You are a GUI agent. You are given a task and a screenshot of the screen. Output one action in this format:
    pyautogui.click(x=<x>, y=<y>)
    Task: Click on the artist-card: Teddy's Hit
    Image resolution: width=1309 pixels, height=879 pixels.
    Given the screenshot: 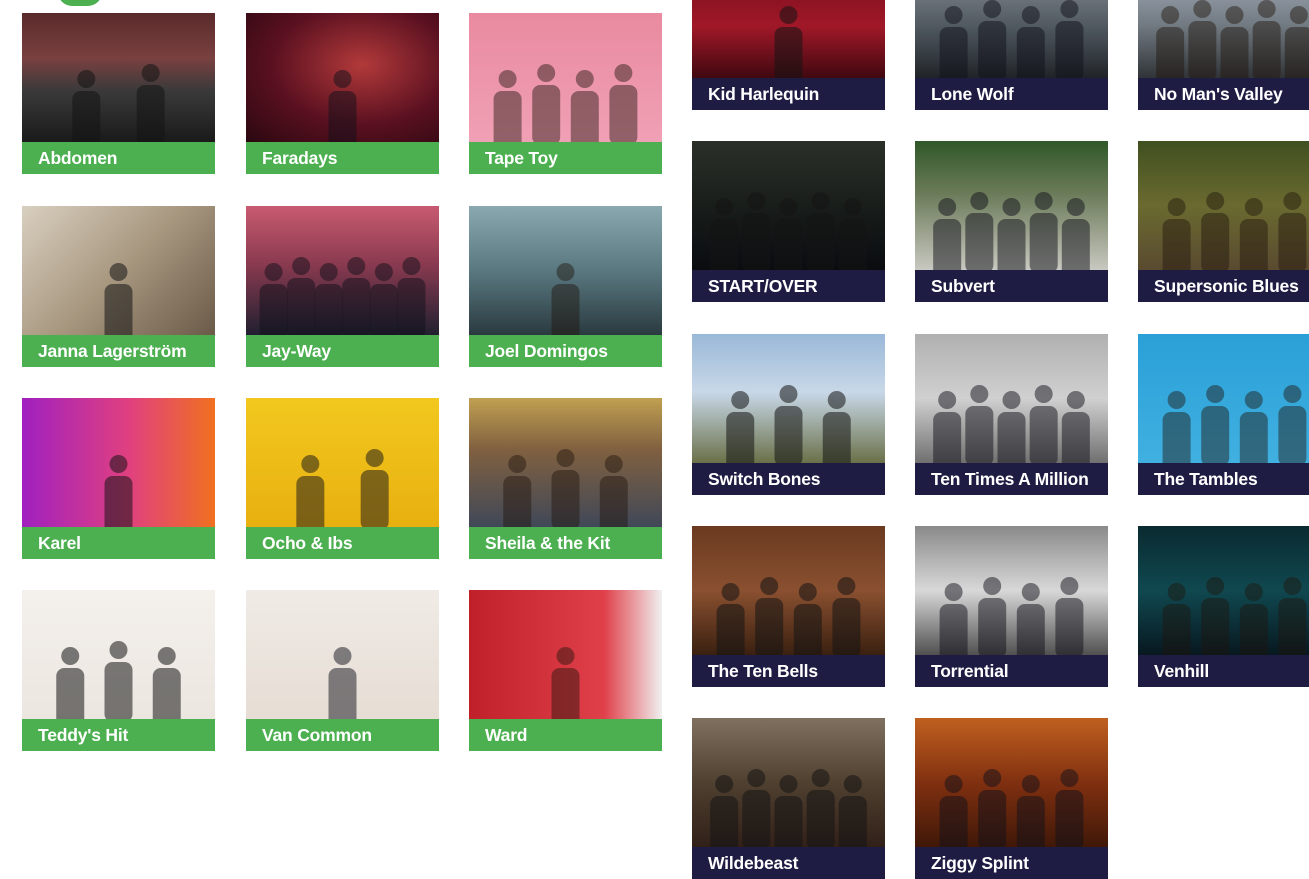 What is the action you would take?
    pyautogui.click(x=118, y=670)
    